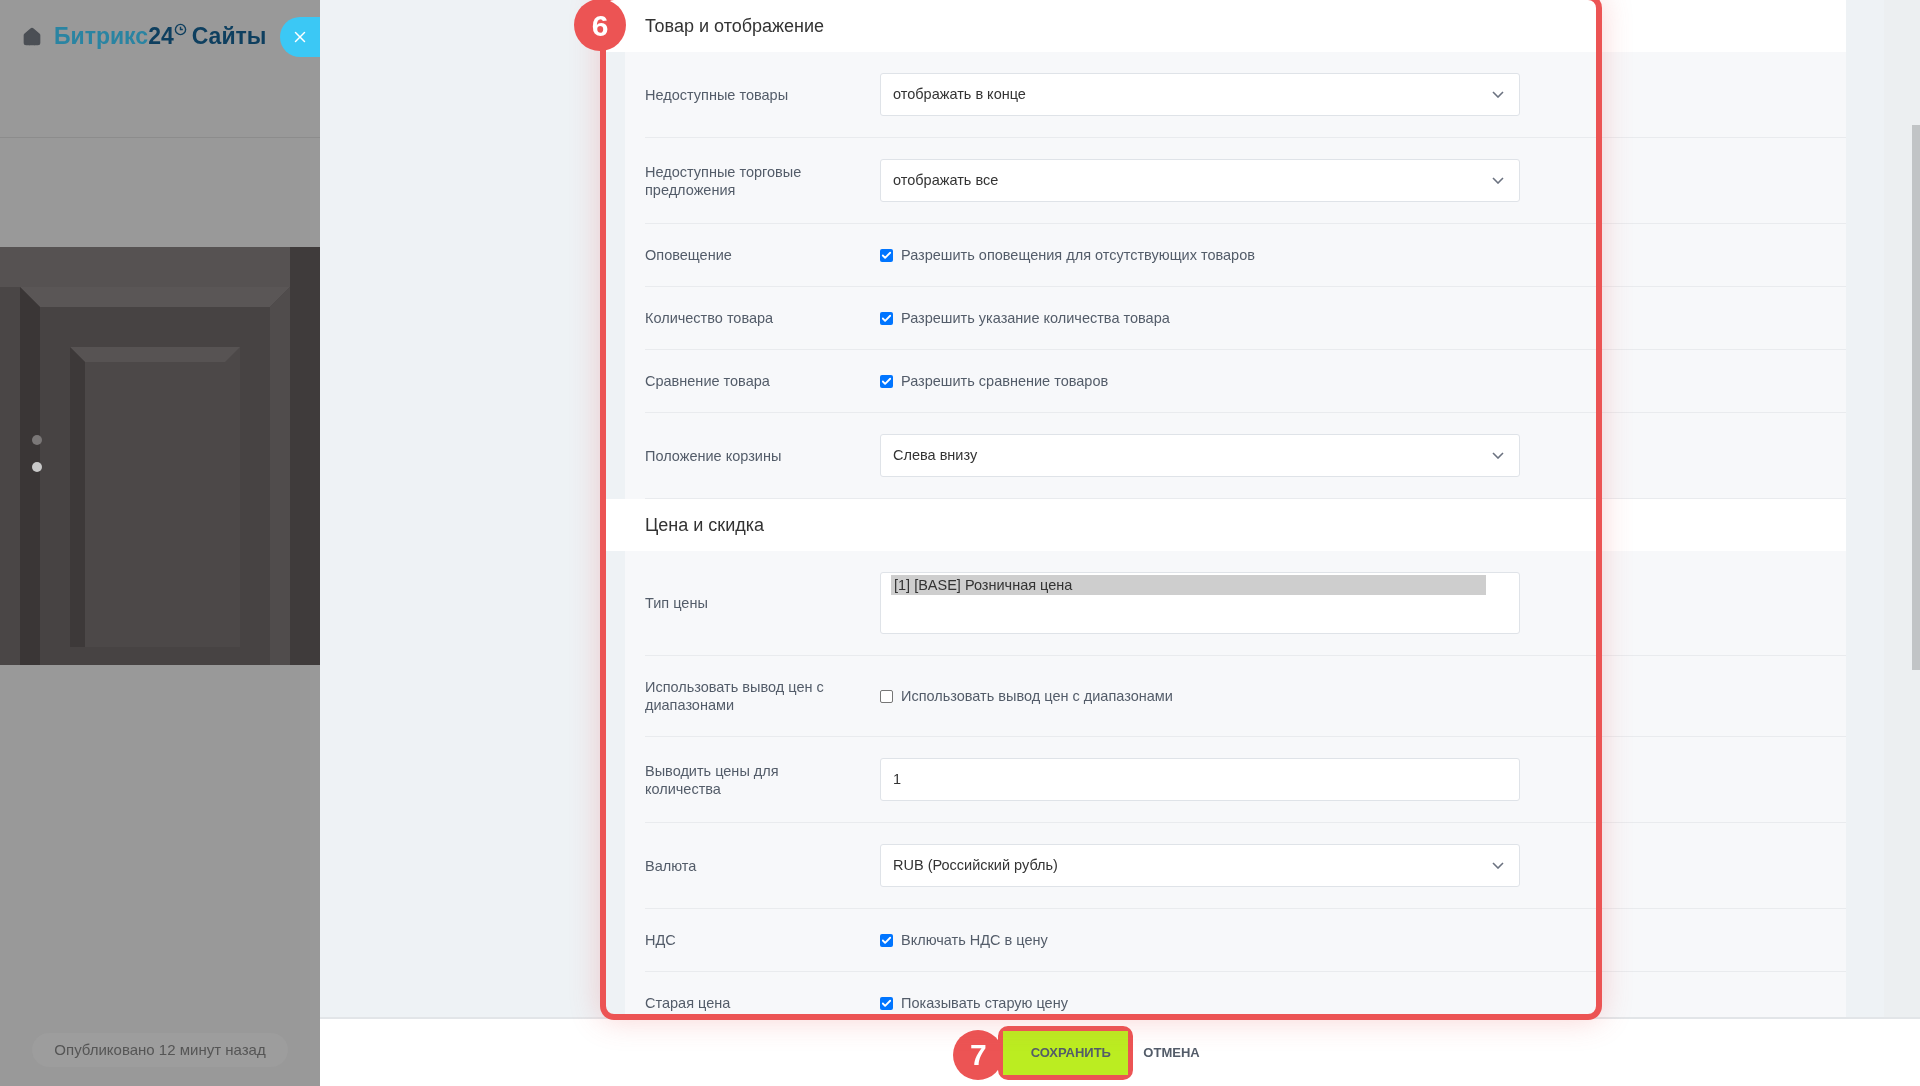  What do you see at coordinates (160, 1049) in the screenshot?
I see `publish-status: Опубликовано 12 минут назад` at bounding box center [160, 1049].